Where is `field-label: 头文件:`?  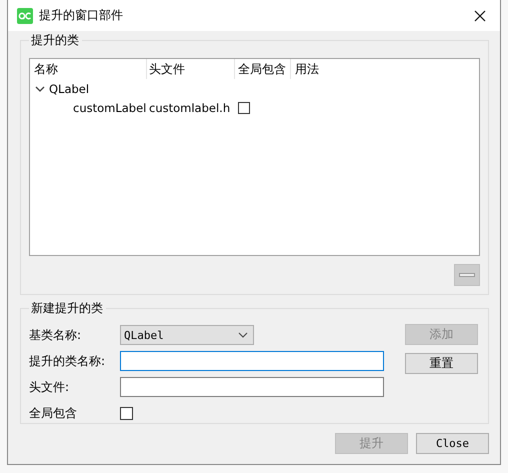 field-label: 头文件: is located at coordinates (49, 387).